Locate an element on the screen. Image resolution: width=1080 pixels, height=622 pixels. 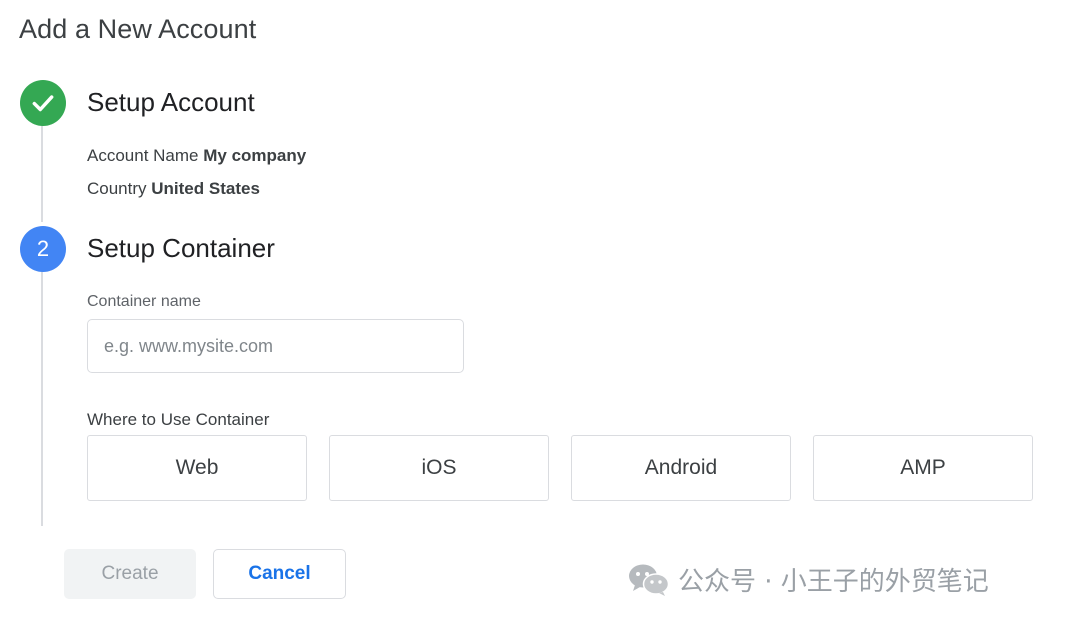
step-title-setup-container: Setup Container is located at coordinates (181, 248).